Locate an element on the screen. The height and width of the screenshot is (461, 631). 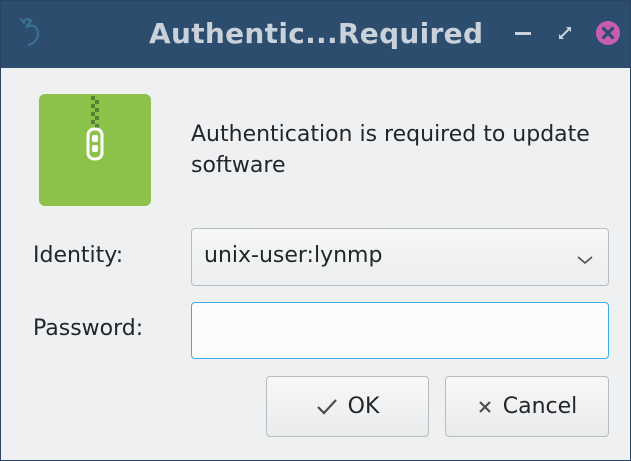
maximize-button is located at coordinates (565, 33).